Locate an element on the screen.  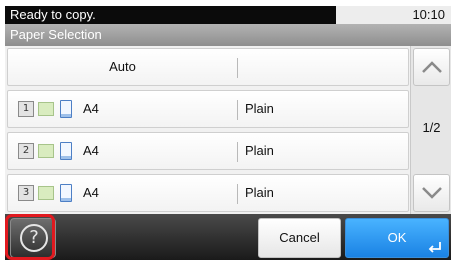
cancel-button: Cancel is located at coordinates (299, 238).